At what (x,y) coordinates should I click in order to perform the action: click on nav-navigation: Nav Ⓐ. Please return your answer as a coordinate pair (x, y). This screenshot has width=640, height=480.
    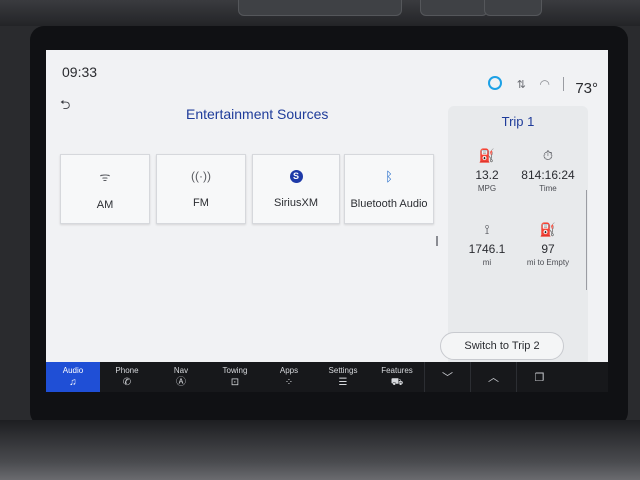
    Looking at the image, I should click on (181, 377).